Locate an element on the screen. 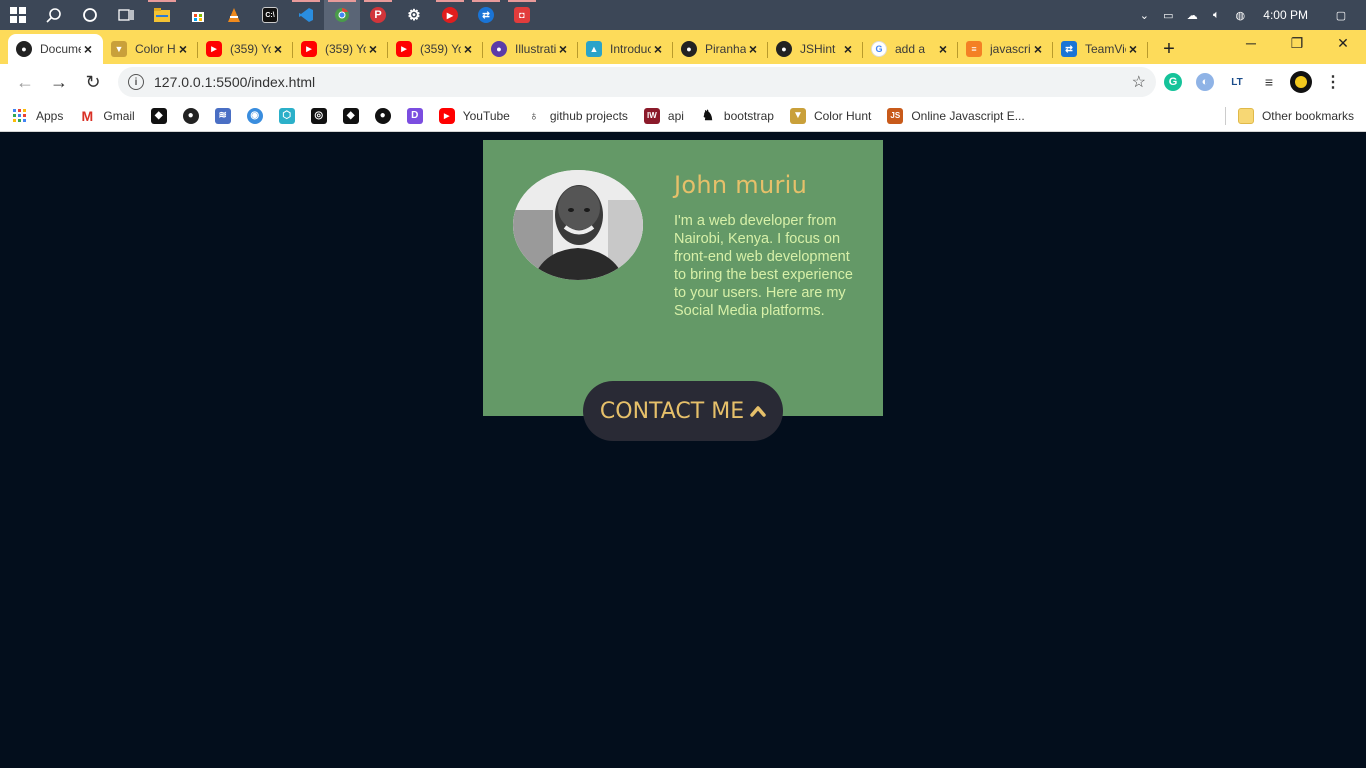 This screenshot has width=1366, height=768. chevron-up-icon: ⌄ is located at coordinates (1144, 15).